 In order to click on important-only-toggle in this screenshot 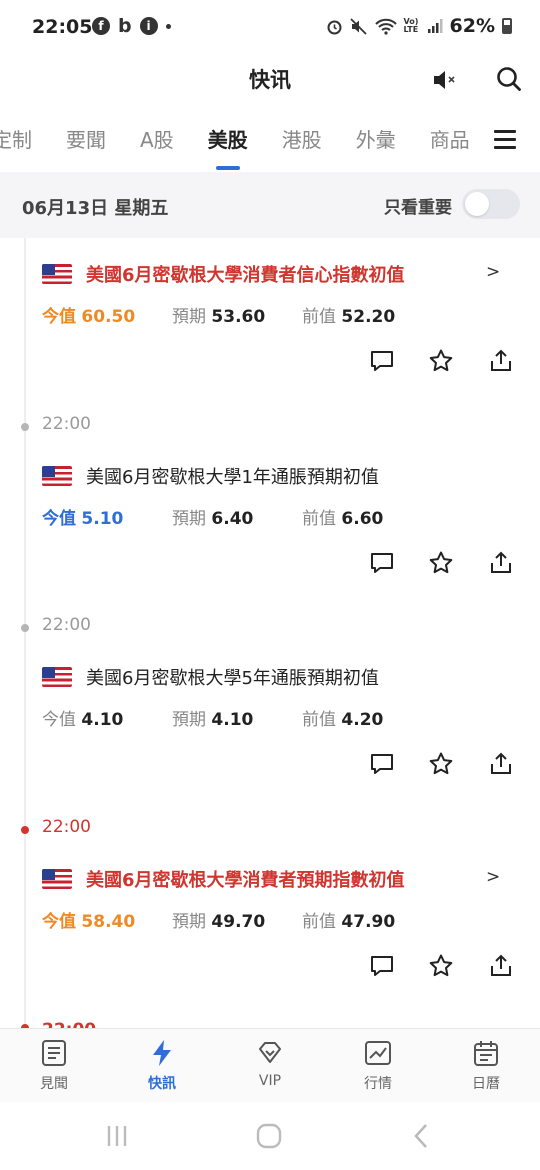, I will do `click(491, 204)`.